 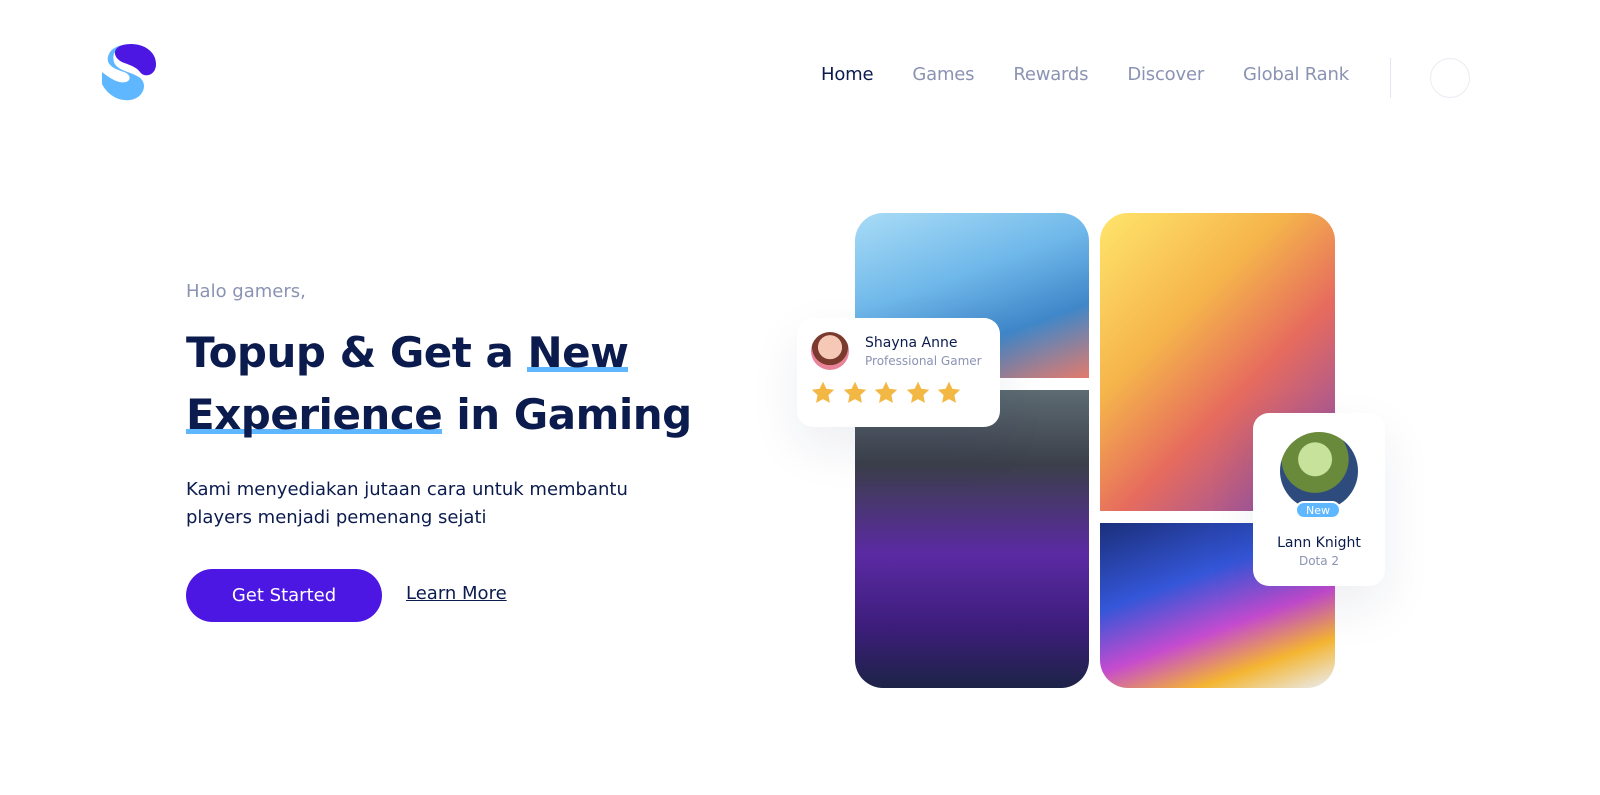 I want to click on headline-highlight-new: New, so click(x=578, y=352).